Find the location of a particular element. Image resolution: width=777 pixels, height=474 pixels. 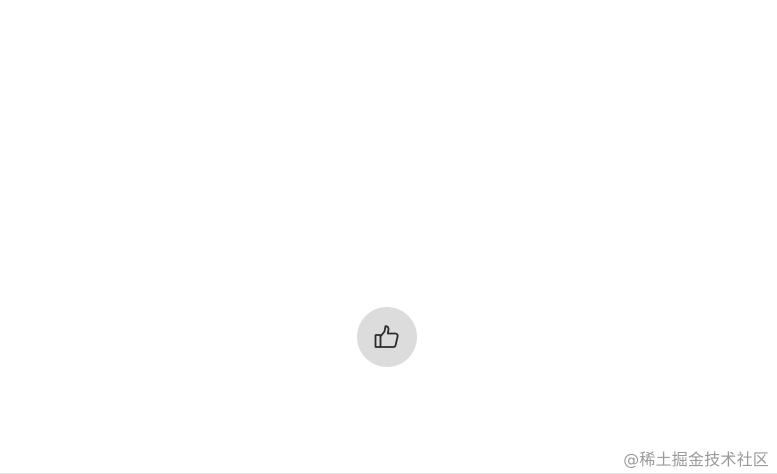

like-button is located at coordinates (387, 337).